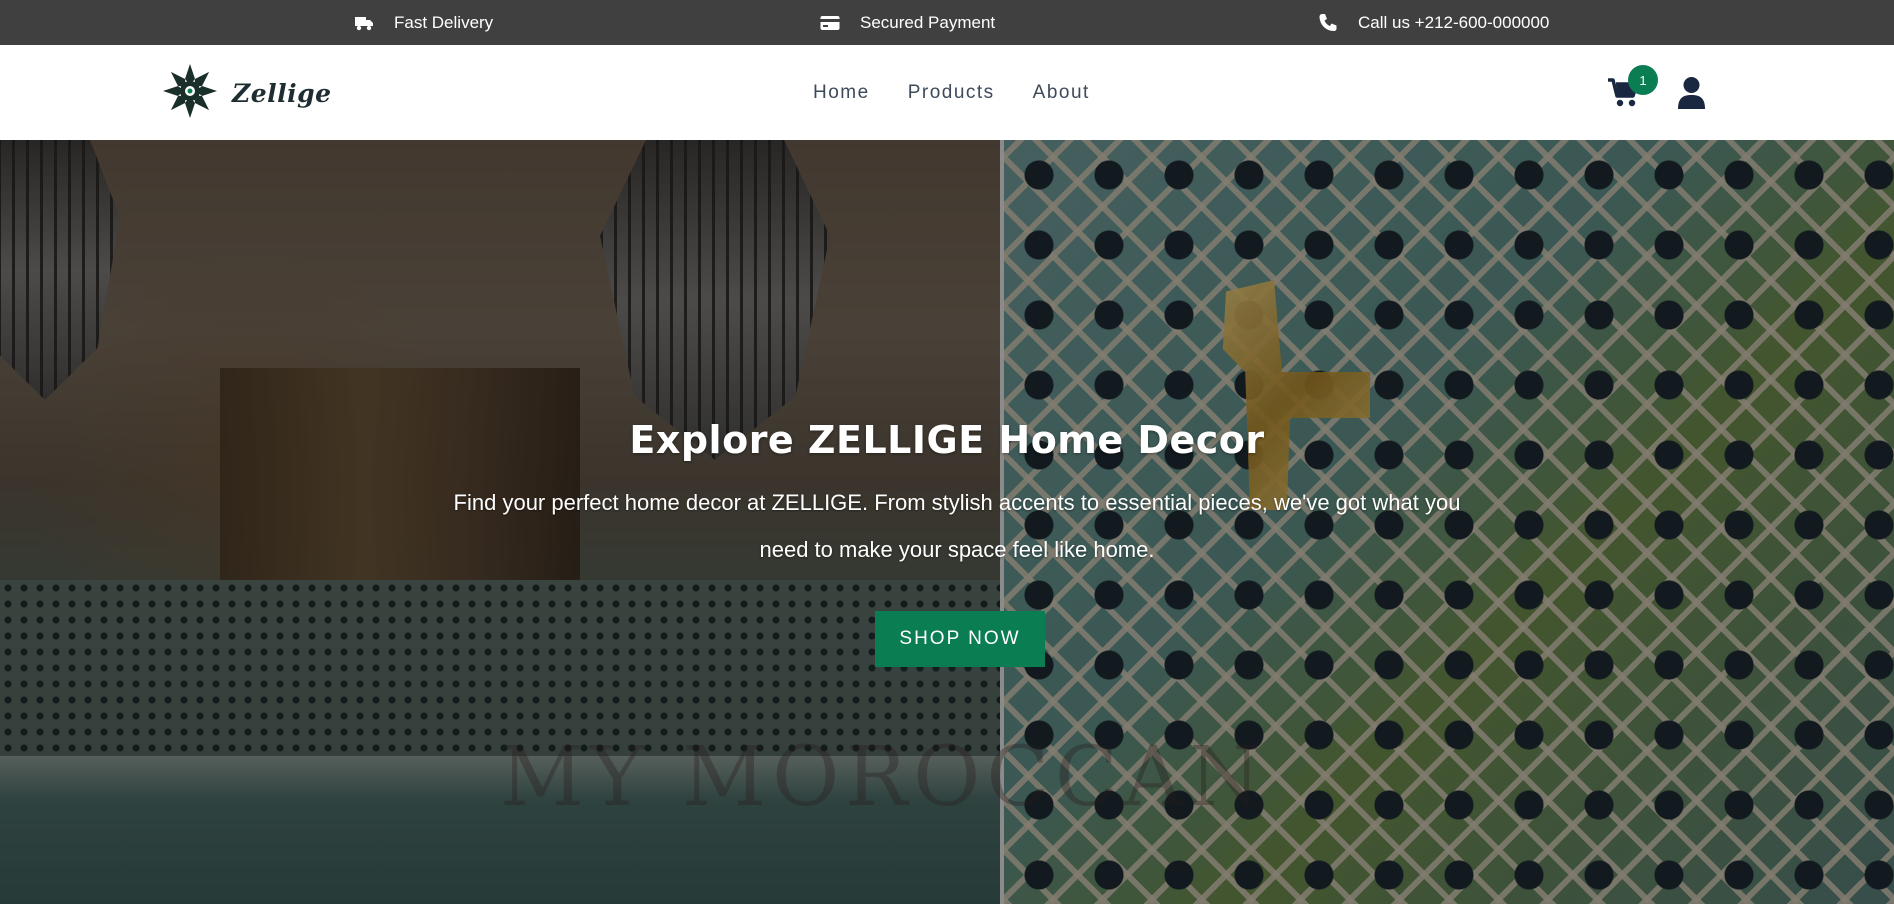 Image resolution: width=1894 pixels, height=904 pixels. Describe the element at coordinates (364, 23) in the screenshot. I see `truck-icon` at that location.